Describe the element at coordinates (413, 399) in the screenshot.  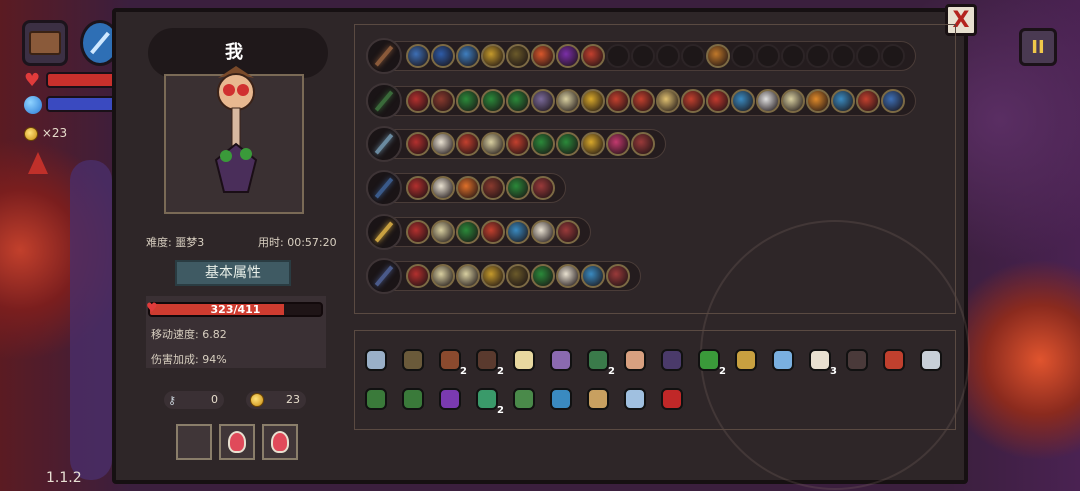
I see `hat-icon` at that location.